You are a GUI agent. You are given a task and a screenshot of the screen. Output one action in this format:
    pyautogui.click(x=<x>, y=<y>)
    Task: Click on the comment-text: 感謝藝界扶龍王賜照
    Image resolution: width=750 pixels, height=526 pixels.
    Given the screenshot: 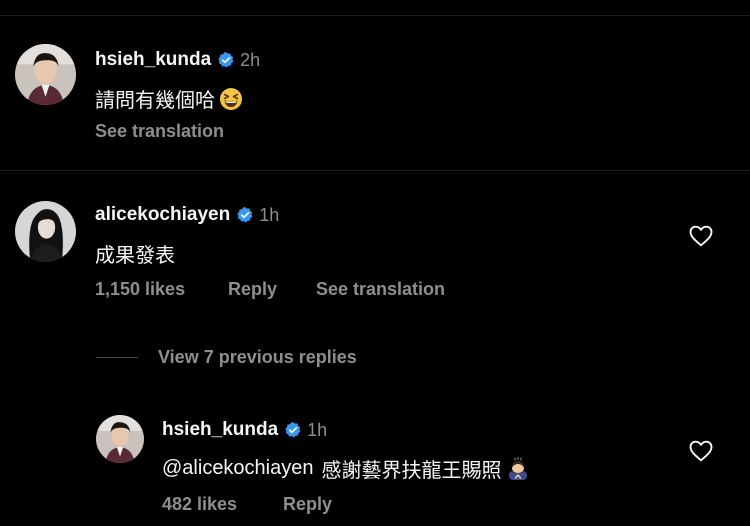 What is the action you would take?
    pyautogui.click(x=411, y=471)
    